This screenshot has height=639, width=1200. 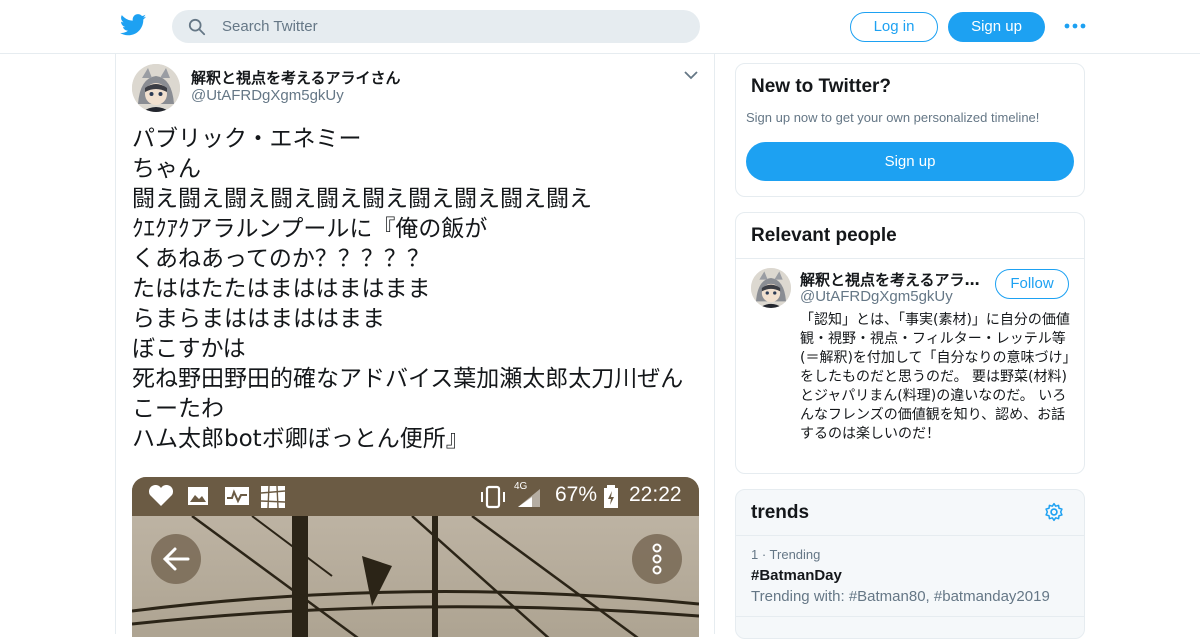 I want to click on login-button: Log in, so click(x=894, y=27).